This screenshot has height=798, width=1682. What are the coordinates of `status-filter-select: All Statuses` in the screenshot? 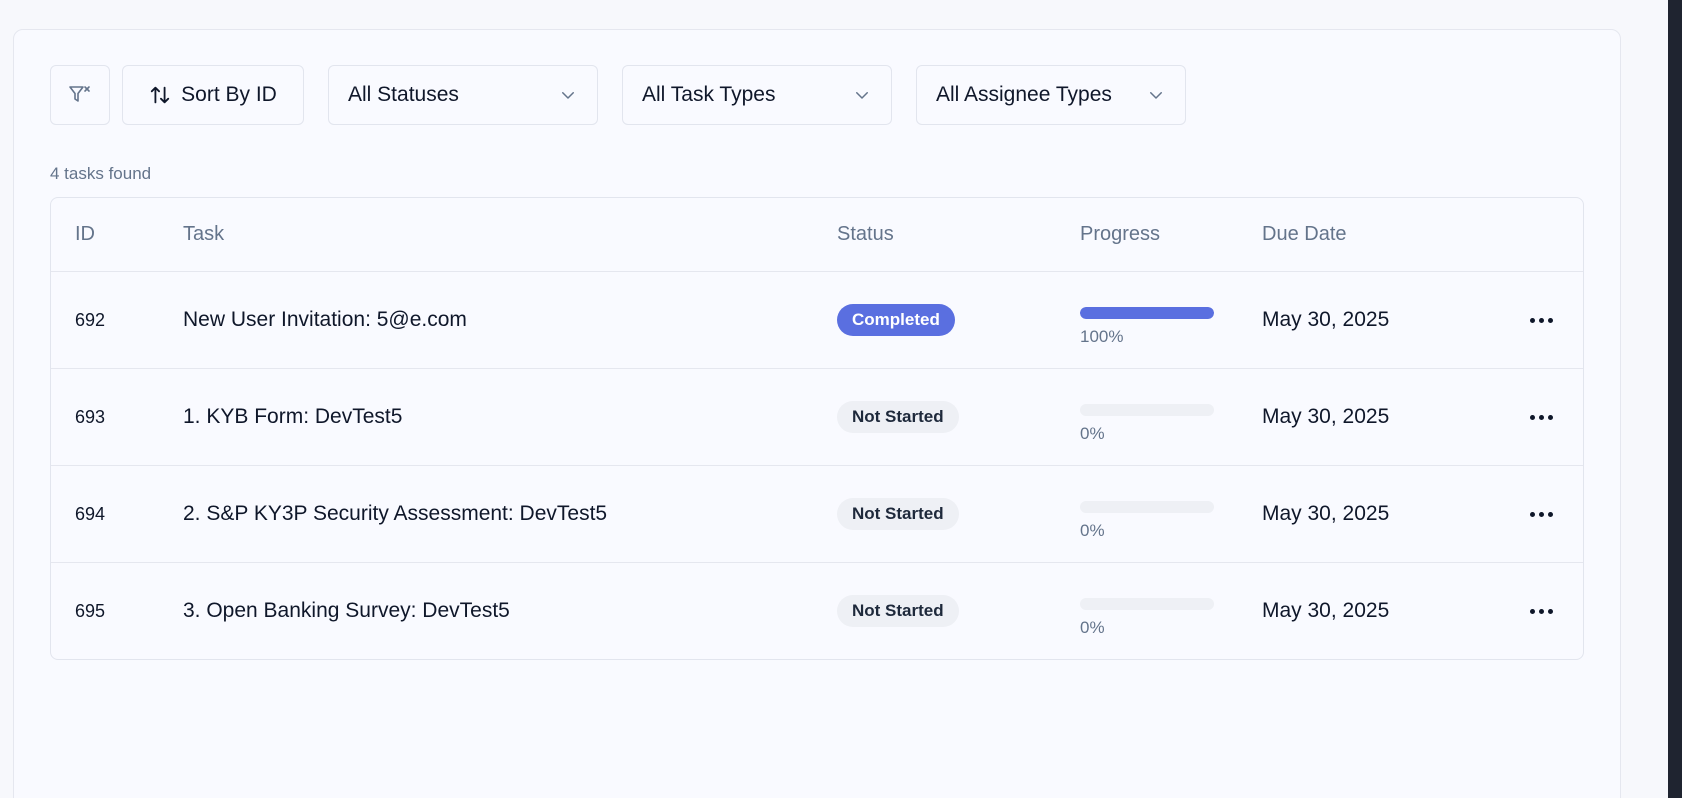 It's located at (463, 95).